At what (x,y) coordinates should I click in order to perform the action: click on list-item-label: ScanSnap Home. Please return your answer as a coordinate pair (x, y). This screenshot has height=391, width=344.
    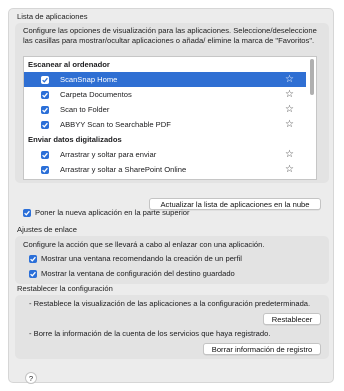
    Looking at the image, I should click on (89, 79).